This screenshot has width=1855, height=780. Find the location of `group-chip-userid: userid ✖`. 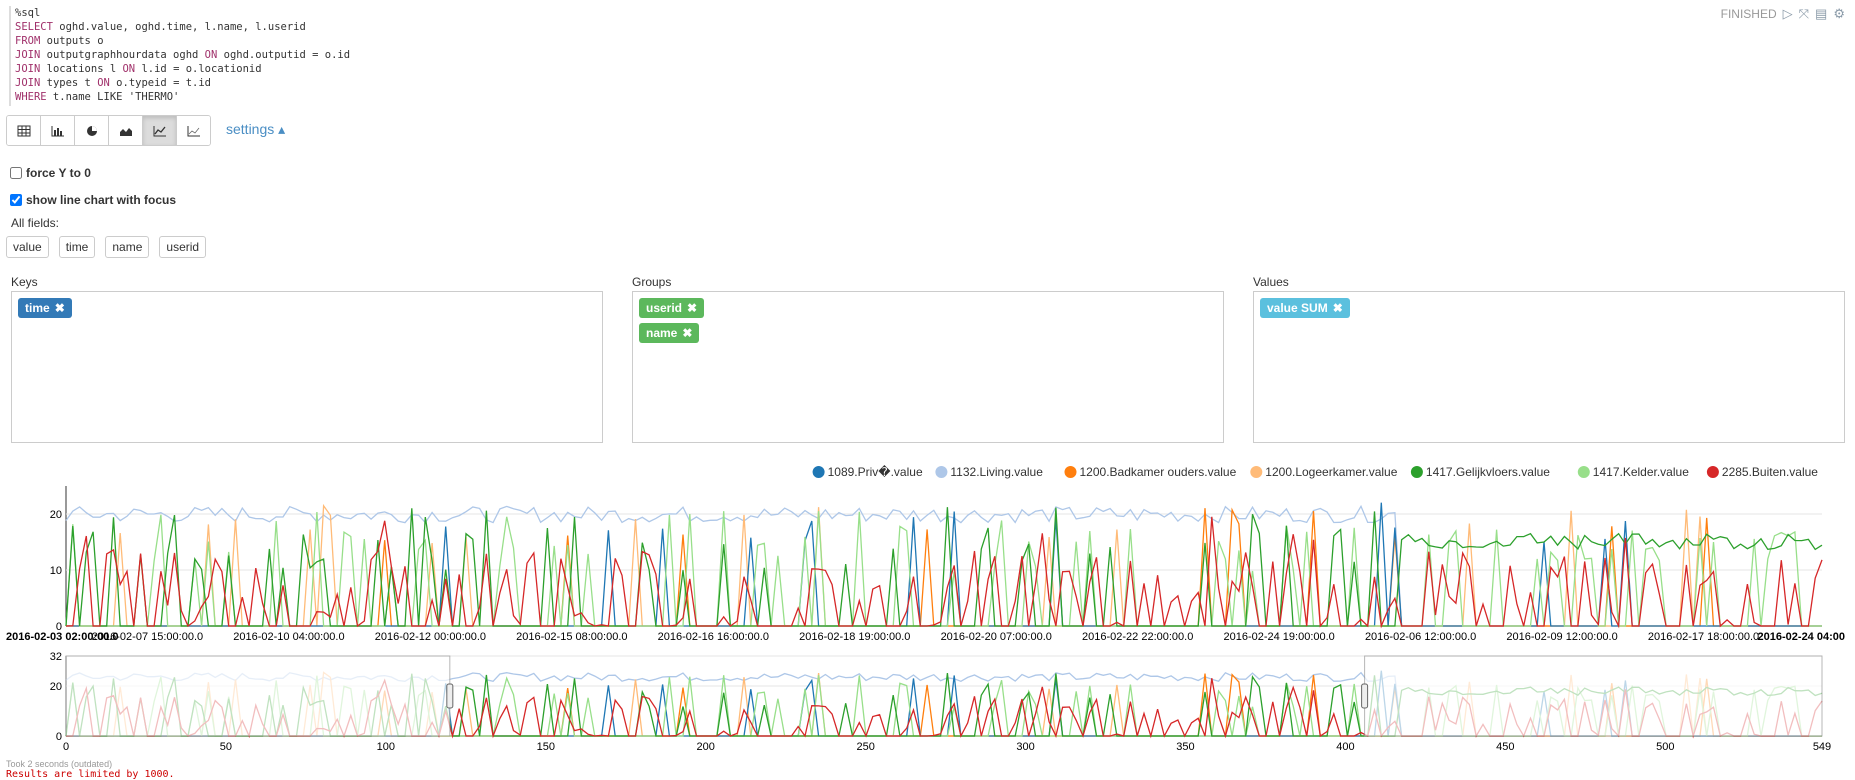

group-chip-userid: userid ✖ is located at coordinates (672, 308).